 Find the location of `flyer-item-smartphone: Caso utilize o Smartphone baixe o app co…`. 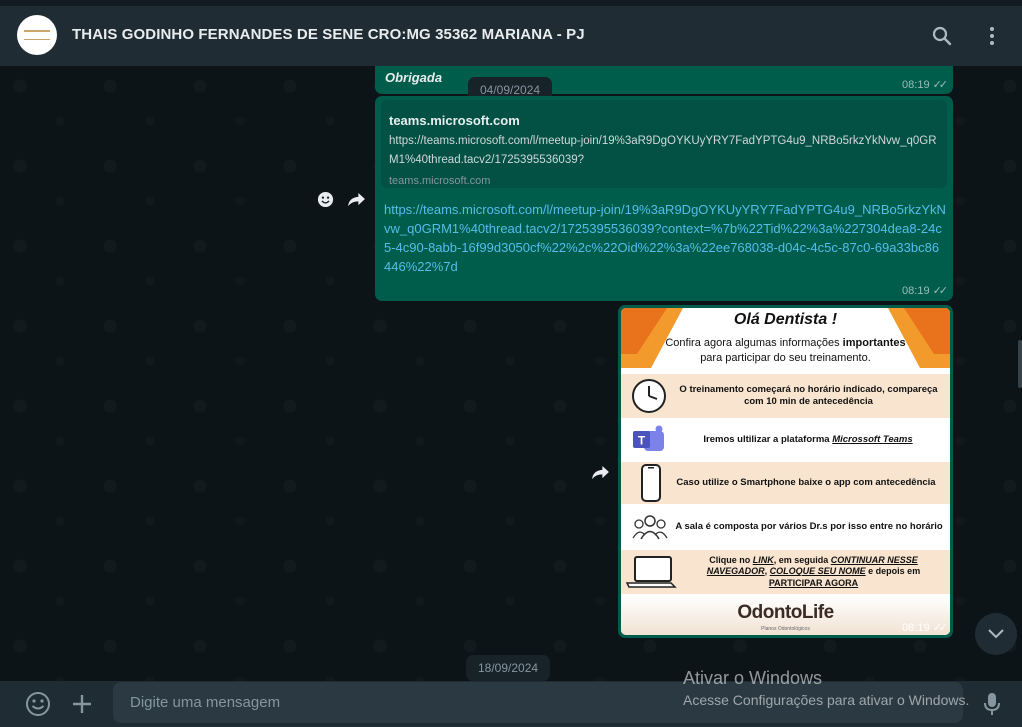

flyer-item-smartphone: Caso utilize o Smartphone baixe o app co… is located at coordinates (785, 483).